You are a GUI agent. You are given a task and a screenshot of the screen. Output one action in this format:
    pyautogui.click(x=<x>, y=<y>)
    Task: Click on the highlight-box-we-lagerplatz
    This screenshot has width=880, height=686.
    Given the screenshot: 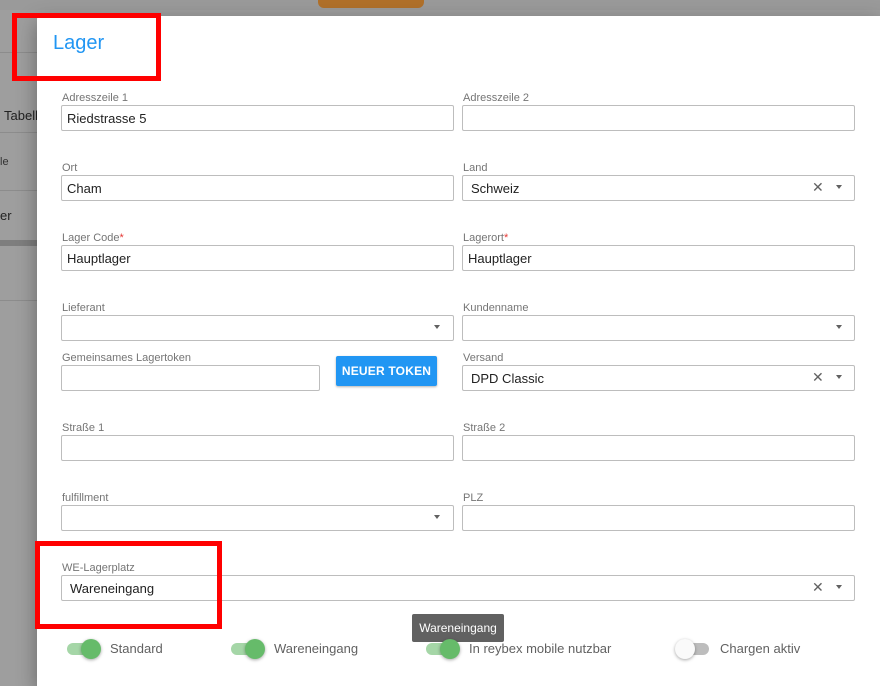 What is the action you would take?
    pyautogui.click(x=128, y=585)
    